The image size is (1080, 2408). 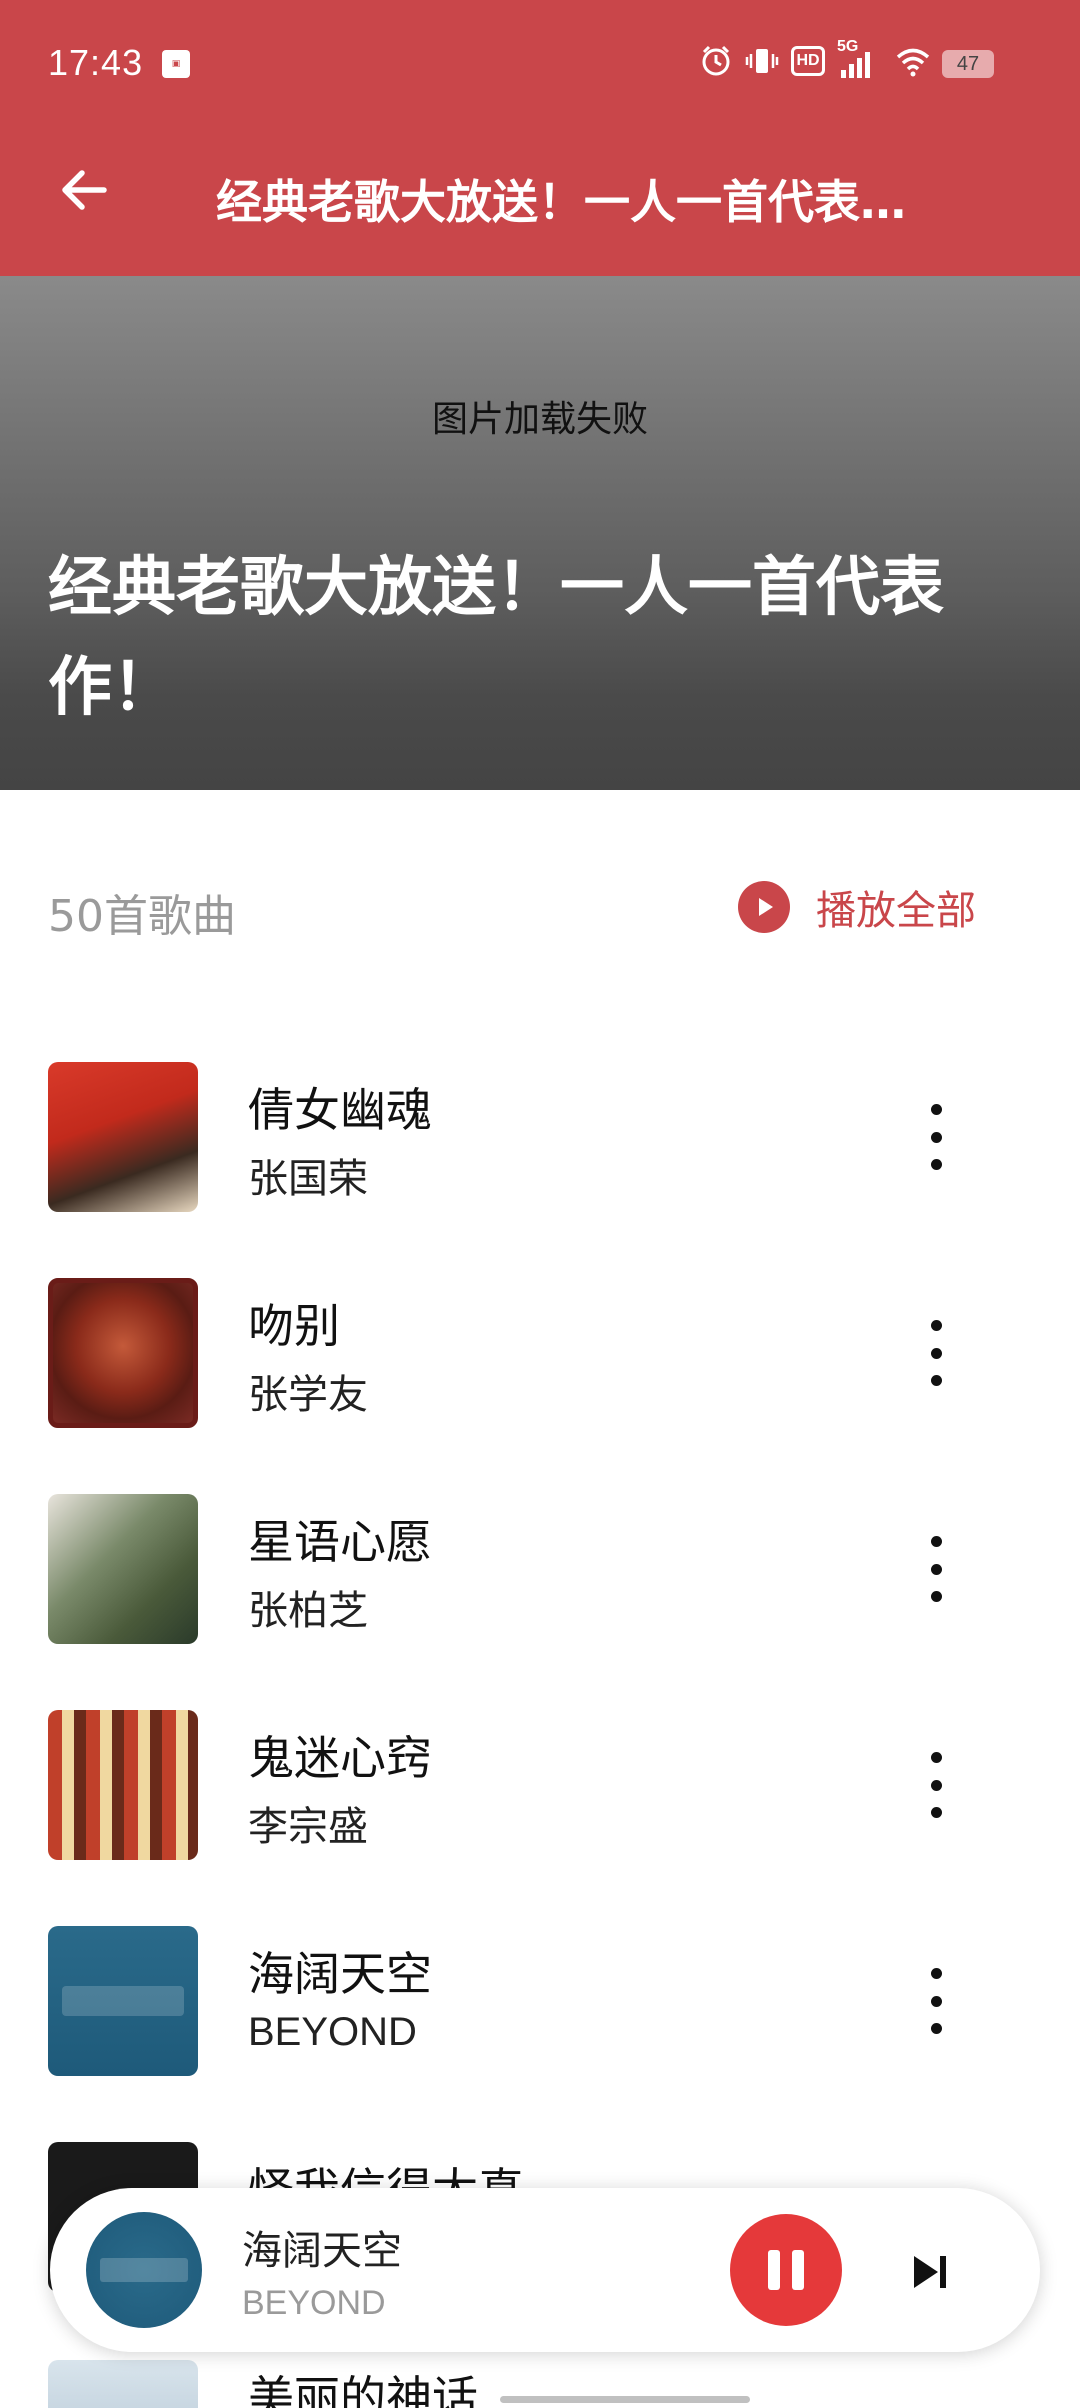 I want to click on song-row: 鬼迷心窍 李宗盛, so click(x=540, y=1818).